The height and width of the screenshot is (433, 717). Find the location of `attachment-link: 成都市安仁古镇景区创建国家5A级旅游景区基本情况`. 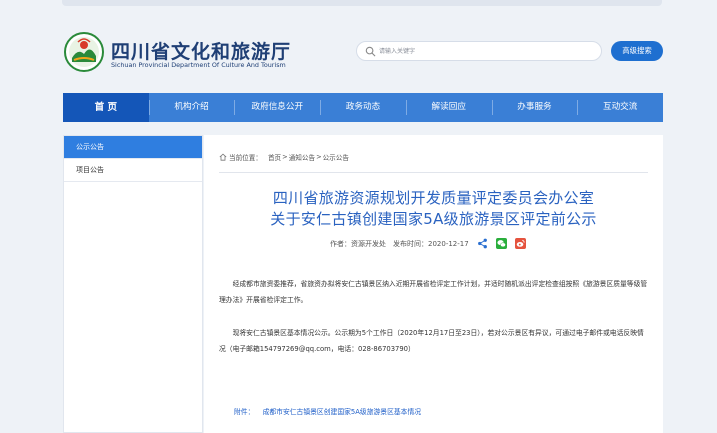

attachment-link: 成都市安仁古镇景区创建国家5A级旅游景区基本情况 is located at coordinates (342, 412).